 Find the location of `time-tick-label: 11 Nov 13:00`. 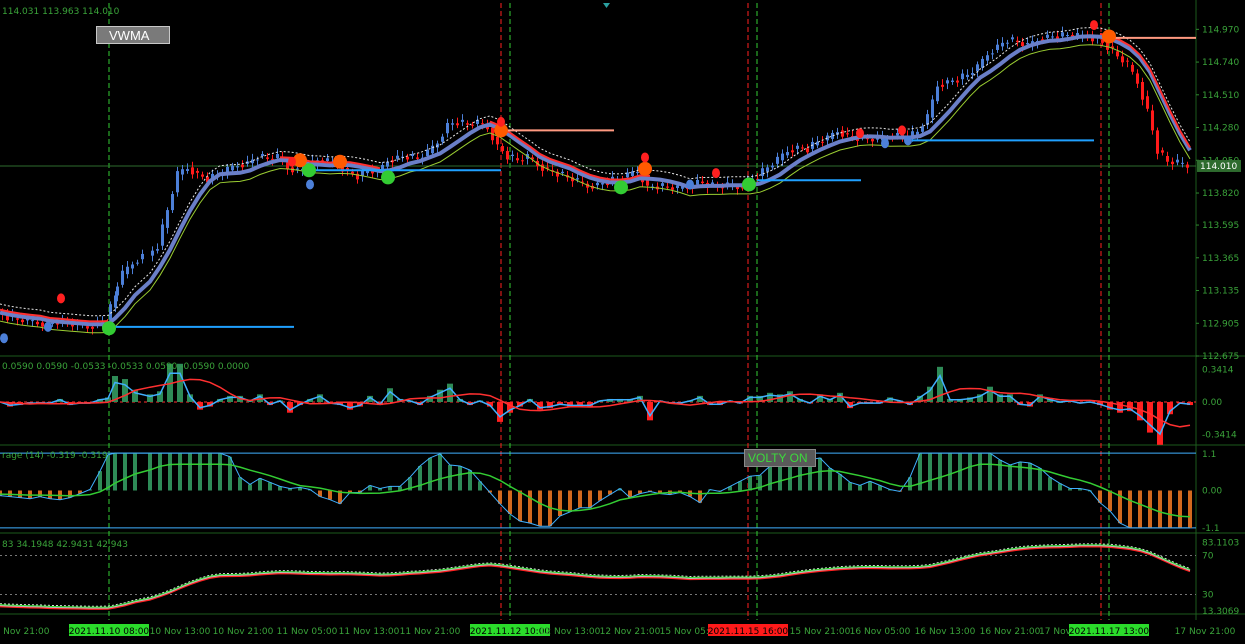

time-tick-label: 11 Nov 13:00 is located at coordinates (369, 632).